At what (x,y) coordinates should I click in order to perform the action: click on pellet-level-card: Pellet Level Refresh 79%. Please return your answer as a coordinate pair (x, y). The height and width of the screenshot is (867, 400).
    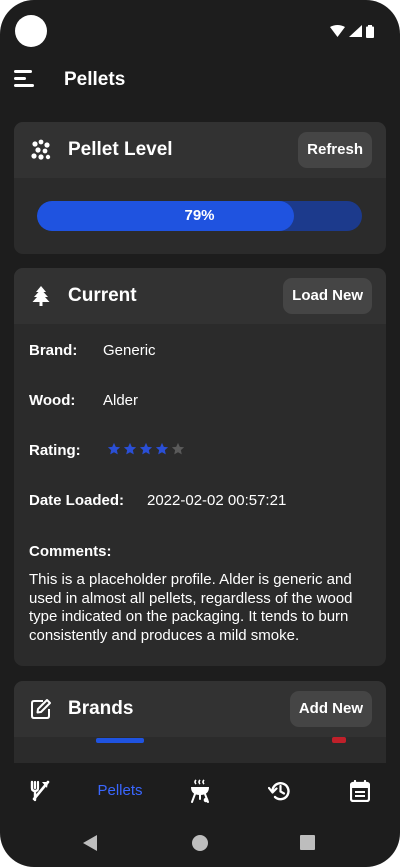
    Looking at the image, I should click on (200, 188).